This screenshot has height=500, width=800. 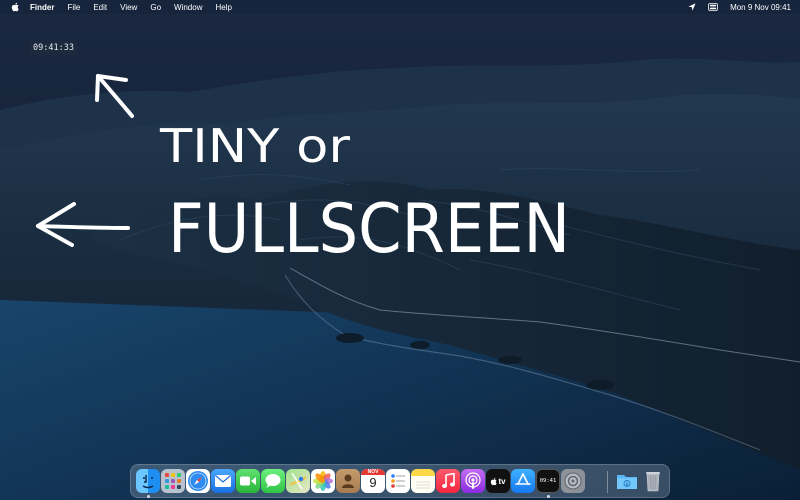 What do you see at coordinates (223, 7) in the screenshot?
I see `menu-help: Help` at bounding box center [223, 7].